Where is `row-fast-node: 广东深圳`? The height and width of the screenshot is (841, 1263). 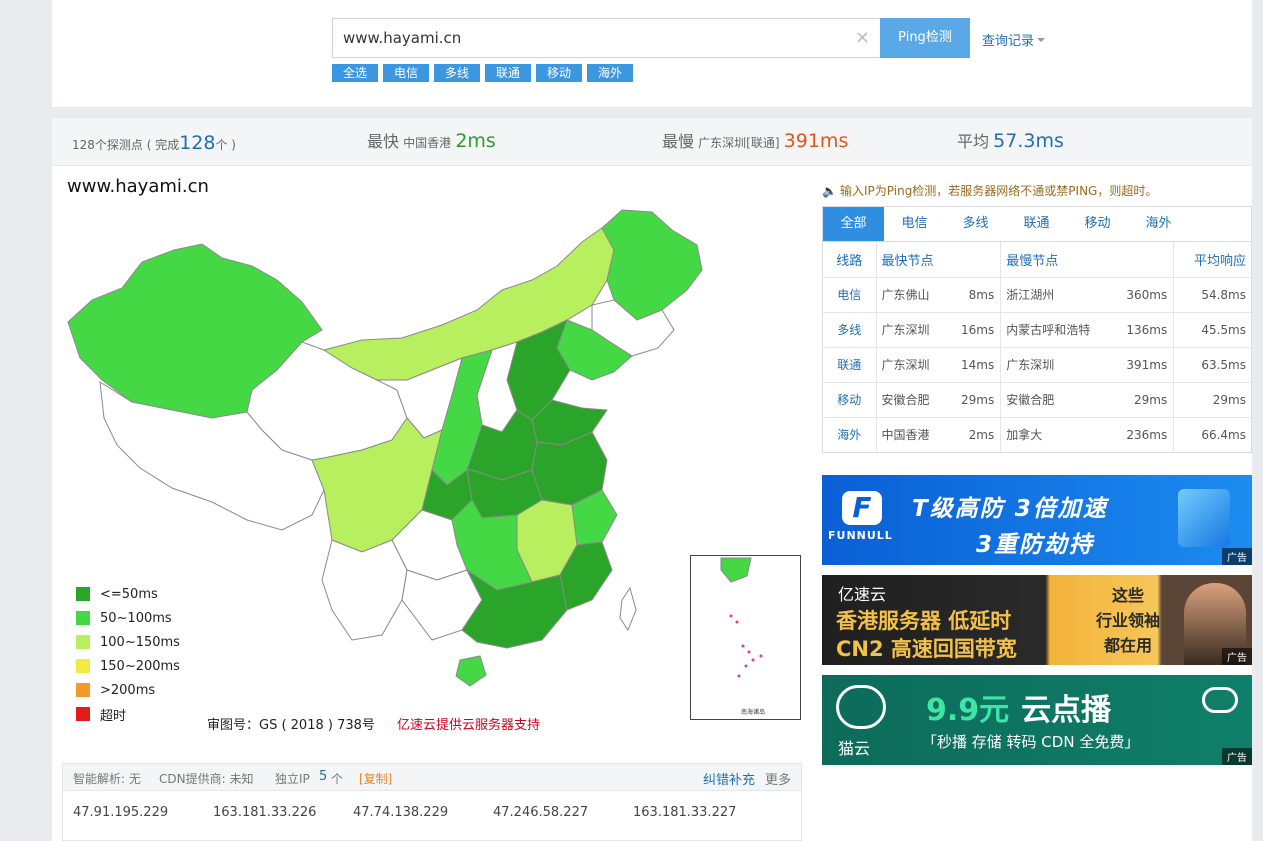 row-fast-node: 广东深圳 is located at coordinates (918, 329).